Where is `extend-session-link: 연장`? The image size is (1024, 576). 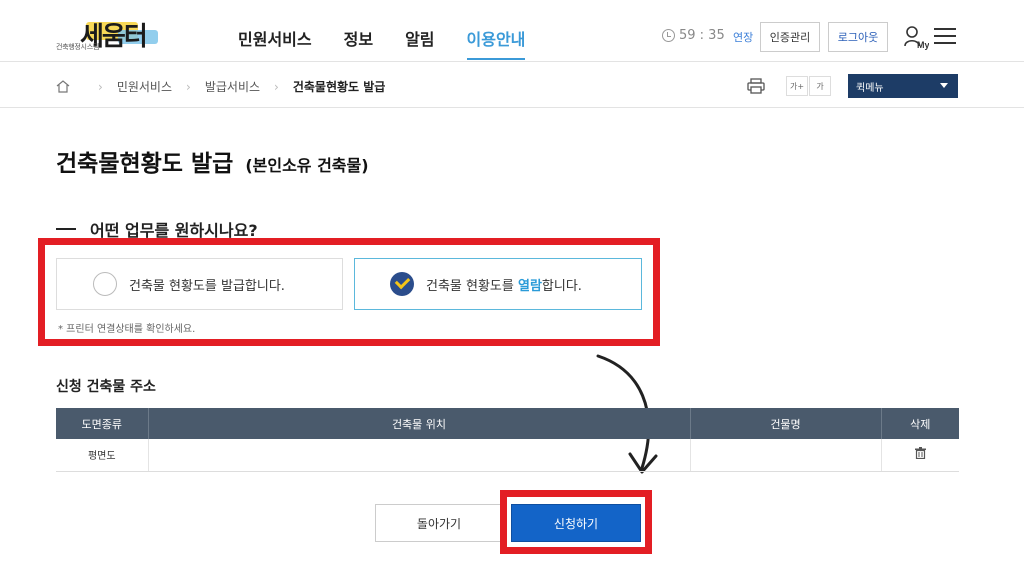
extend-session-link: 연장 is located at coordinates (743, 37).